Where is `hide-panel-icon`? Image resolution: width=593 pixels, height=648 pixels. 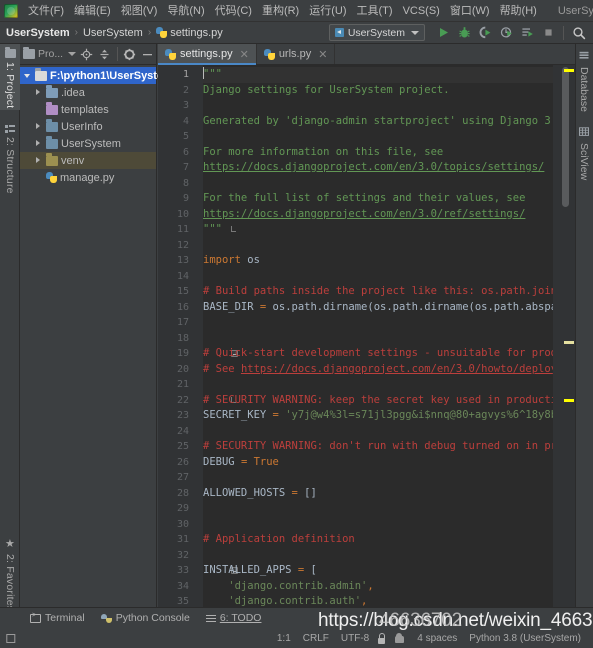 hide-panel-icon is located at coordinates (148, 54).